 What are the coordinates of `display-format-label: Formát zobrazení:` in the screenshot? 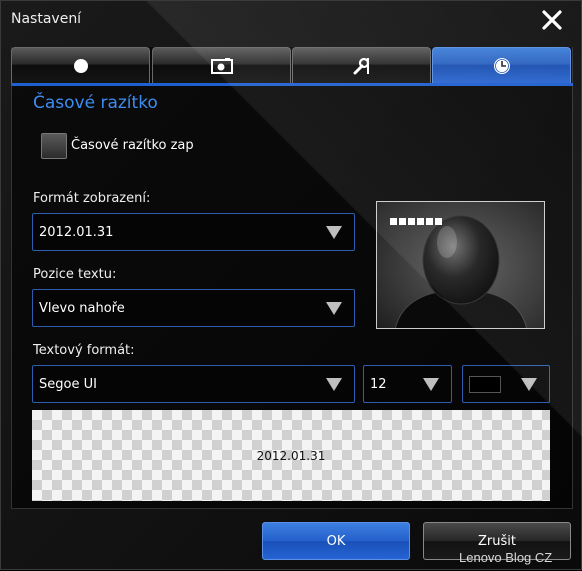 It's located at (92, 198).